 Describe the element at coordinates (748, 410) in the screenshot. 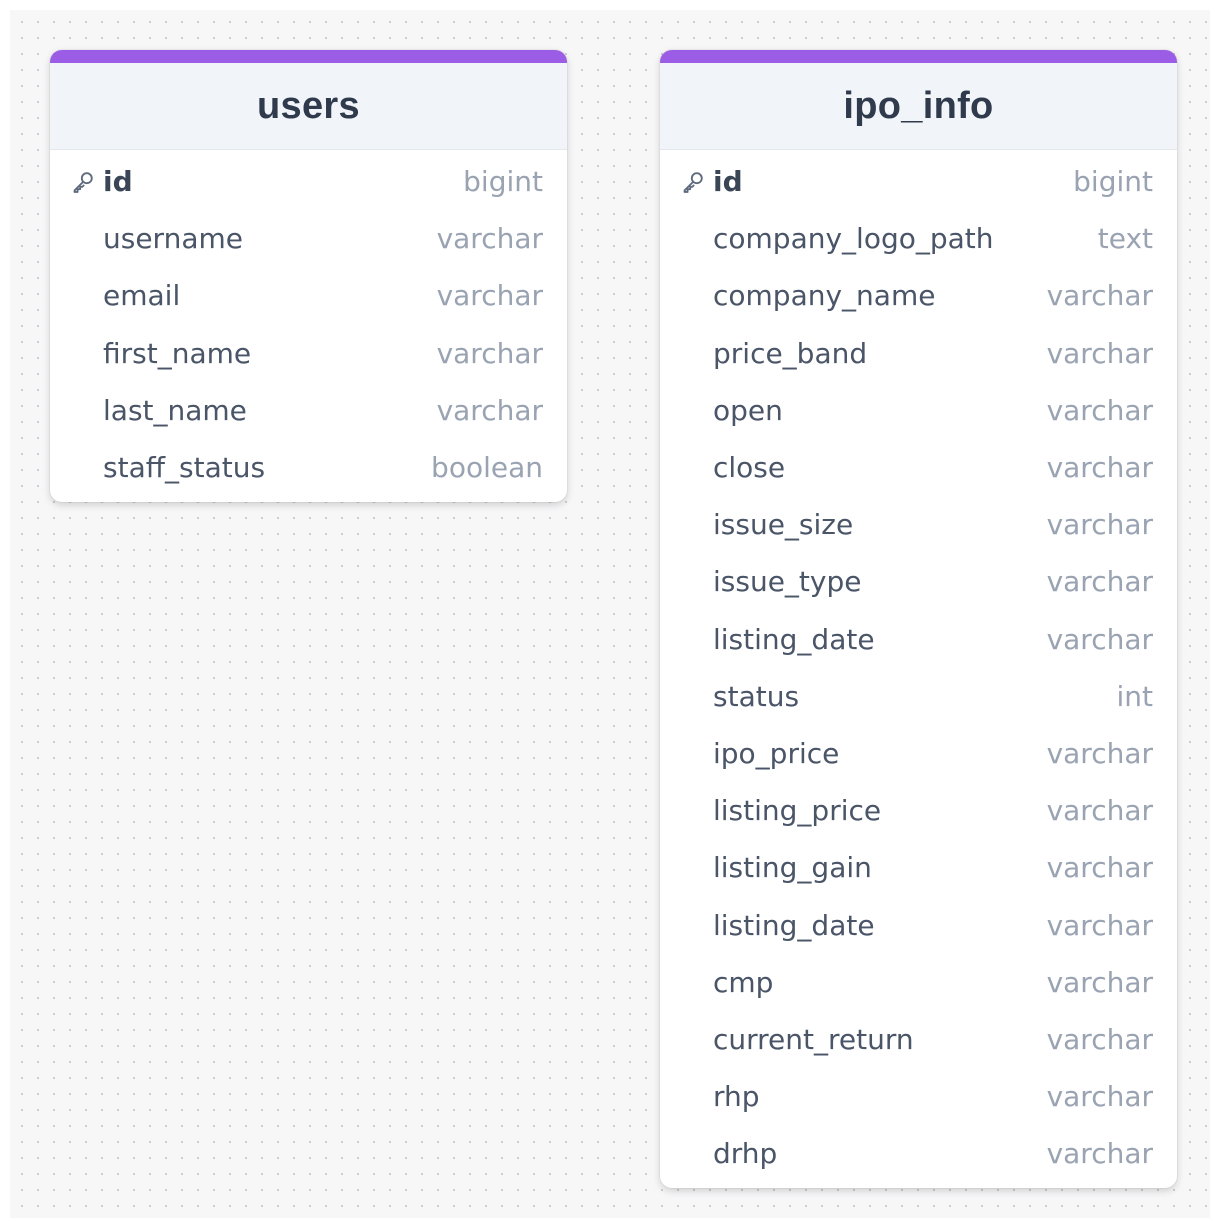

I see `column-name: open` at that location.